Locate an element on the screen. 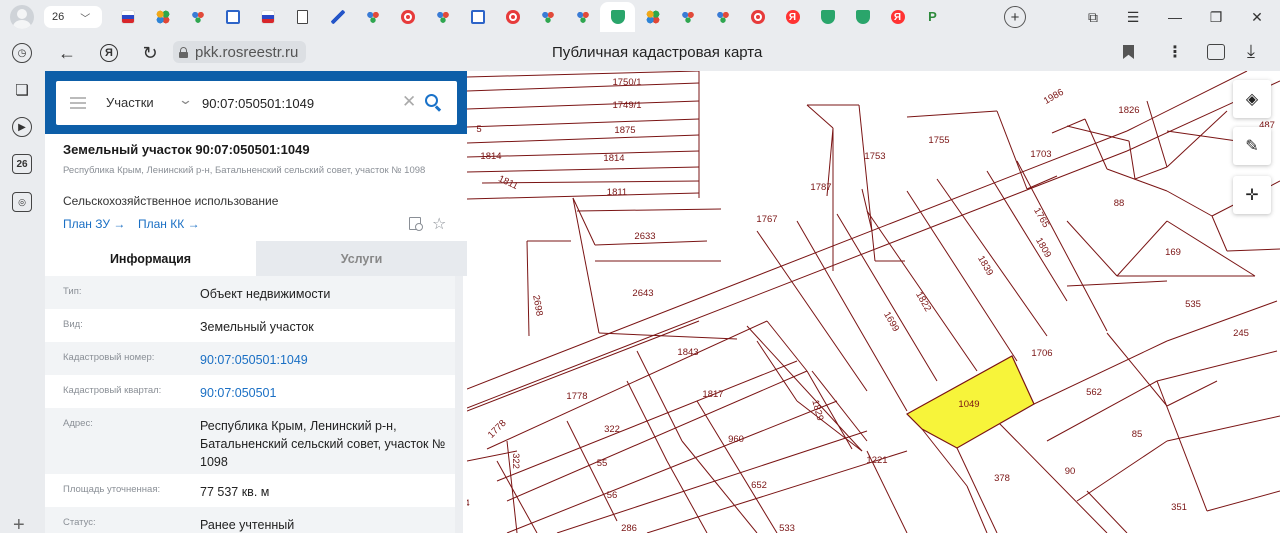 This screenshot has width=1280, height=537. browser-tab: P is located at coordinates (932, 17).